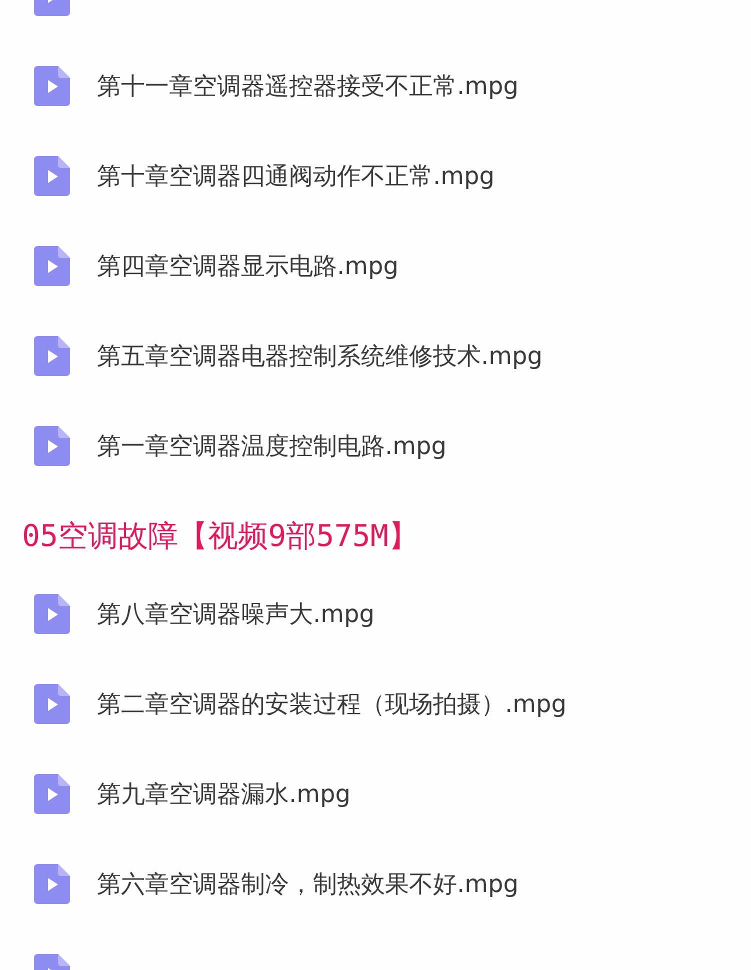  Describe the element at coordinates (271, 446) in the screenshot. I see `file-name: 第一章空调器温度控制电路.mpg` at that location.